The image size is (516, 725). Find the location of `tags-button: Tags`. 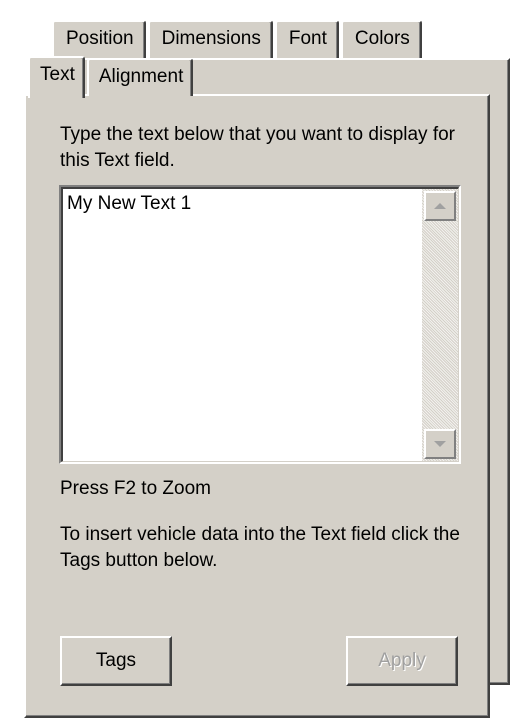

tags-button: Tags is located at coordinates (116, 661).